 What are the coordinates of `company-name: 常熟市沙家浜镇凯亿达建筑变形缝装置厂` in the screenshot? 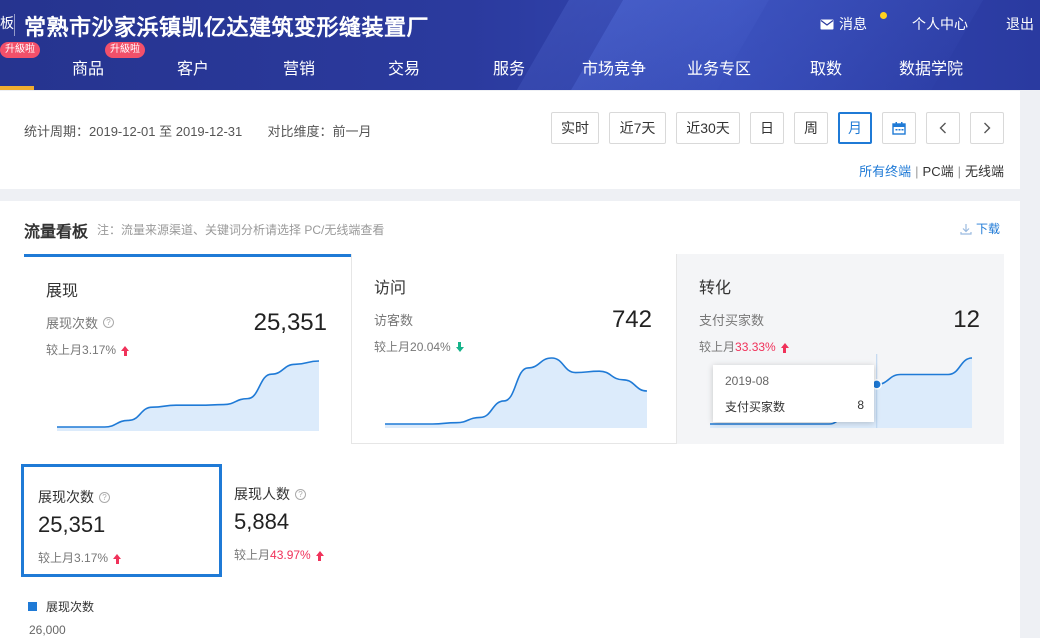 It's located at (227, 27).